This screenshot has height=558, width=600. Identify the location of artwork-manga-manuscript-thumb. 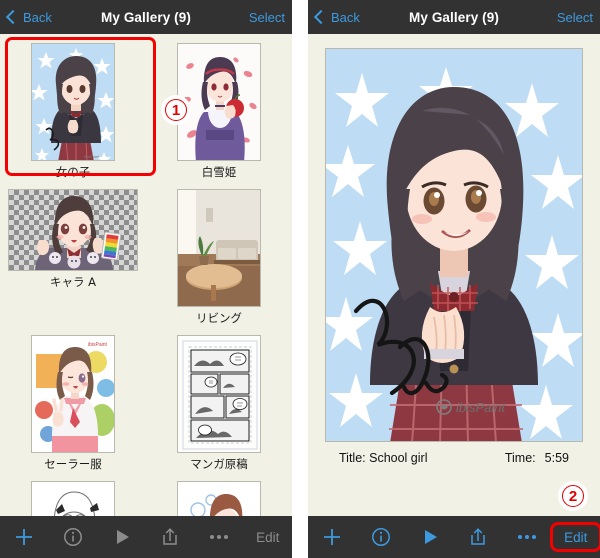
(219, 394).